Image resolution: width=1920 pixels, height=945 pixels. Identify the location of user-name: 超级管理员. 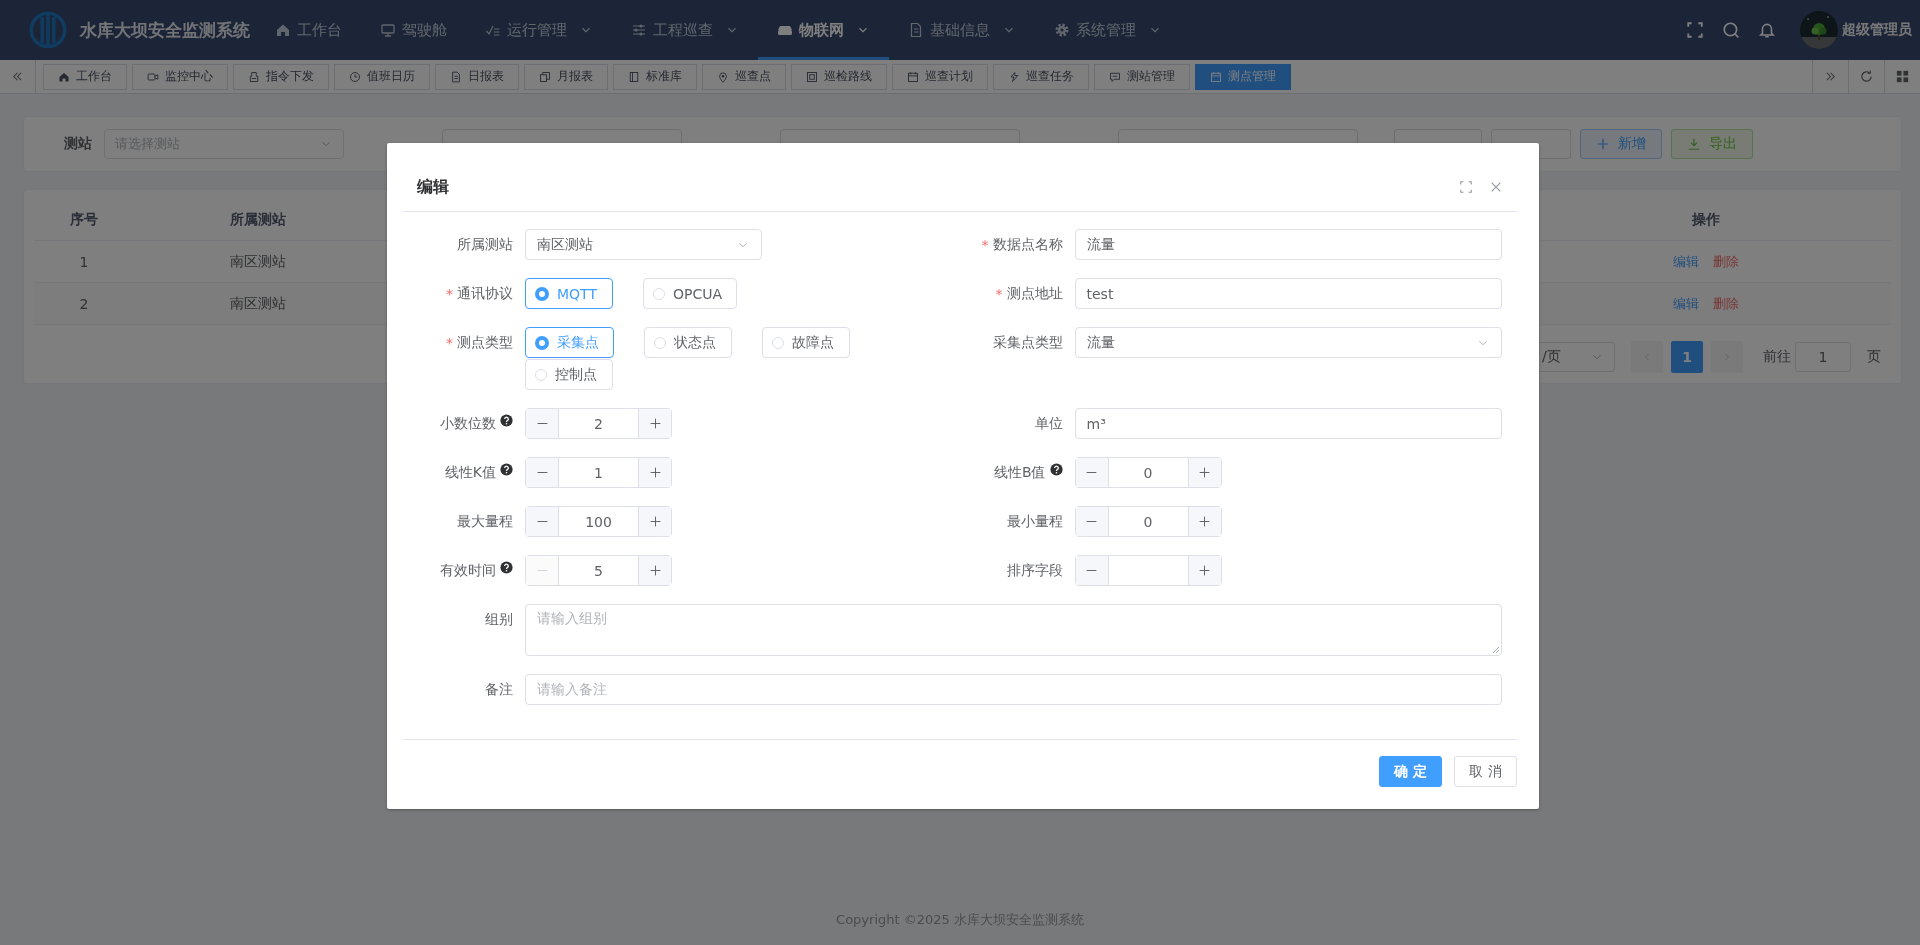
(1877, 30).